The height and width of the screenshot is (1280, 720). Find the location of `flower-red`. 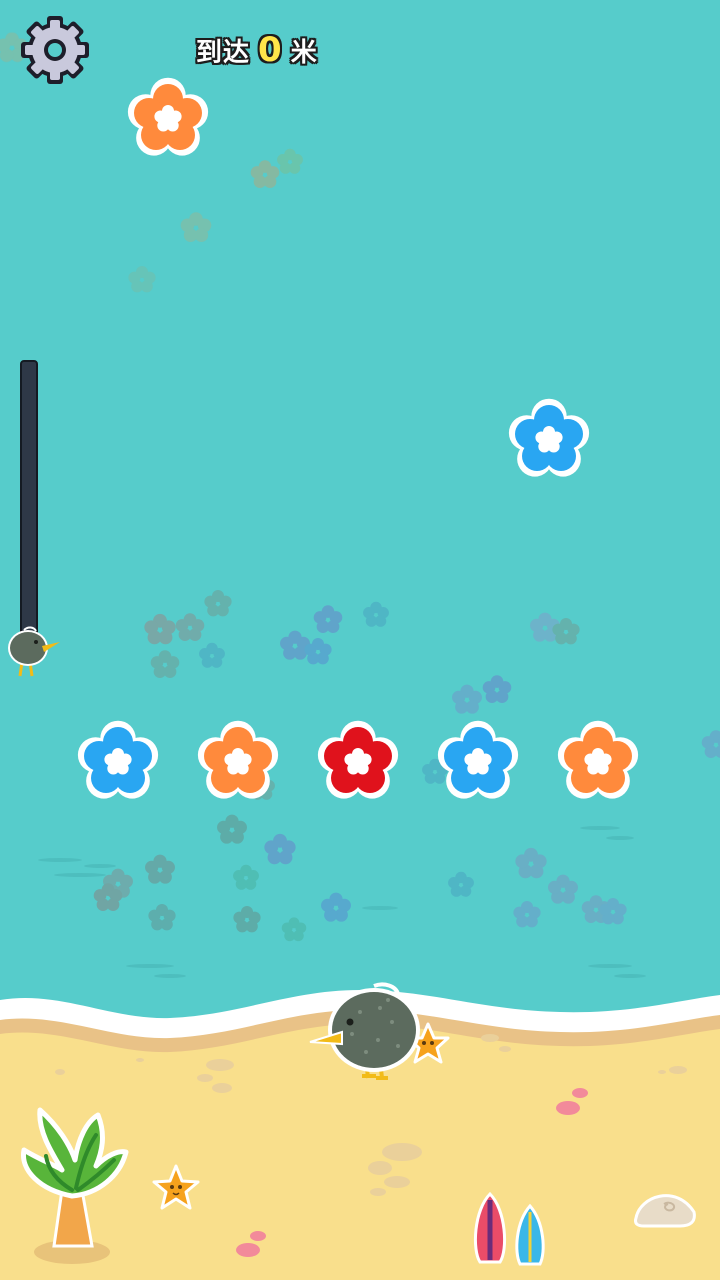

flower-red is located at coordinates (358, 759).